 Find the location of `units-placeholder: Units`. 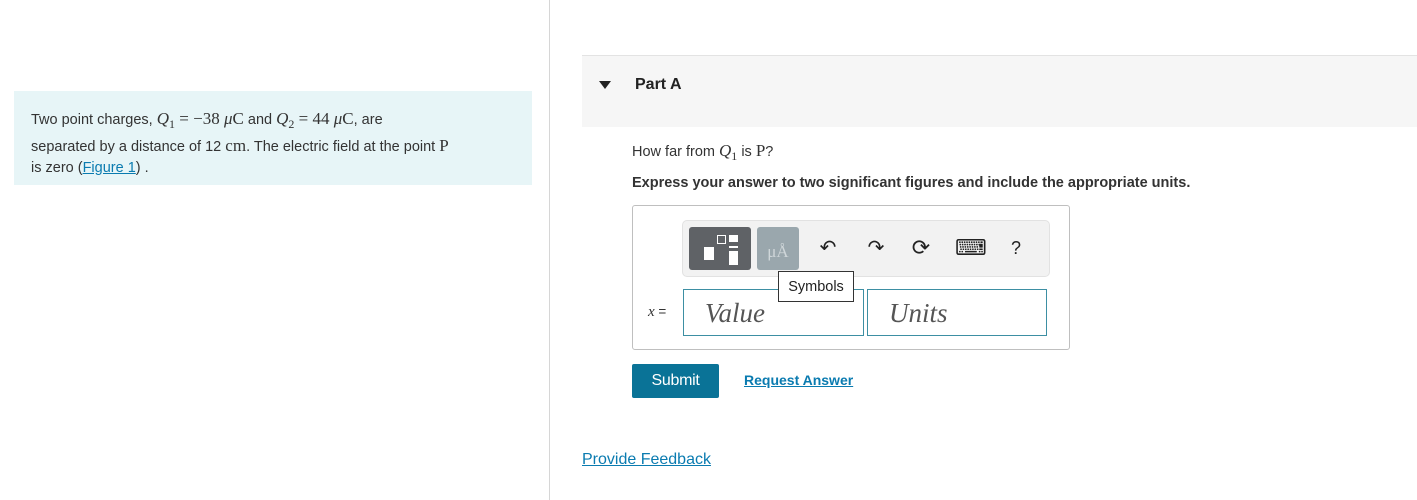

units-placeholder: Units is located at coordinates (918, 313).